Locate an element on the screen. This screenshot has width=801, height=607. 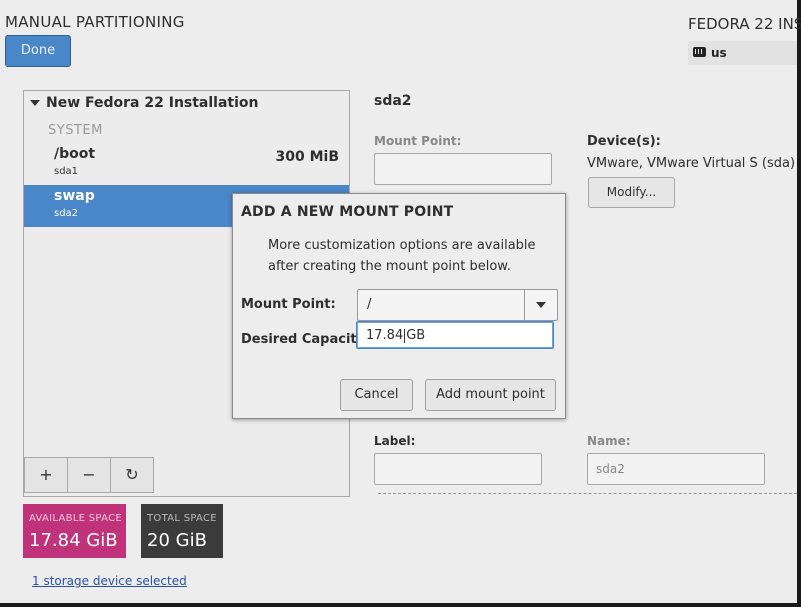
storage-devices-link: 1 storage device selected is located at coordinates (109, 581).